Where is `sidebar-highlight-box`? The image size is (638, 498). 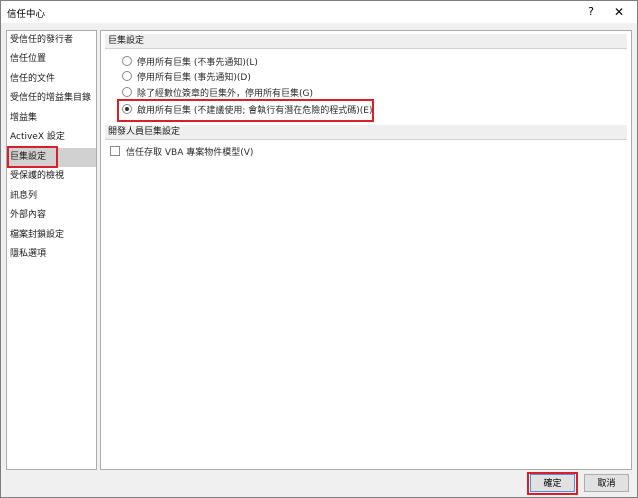 sidebar-highlight-box is located at coordinates (32, 157).